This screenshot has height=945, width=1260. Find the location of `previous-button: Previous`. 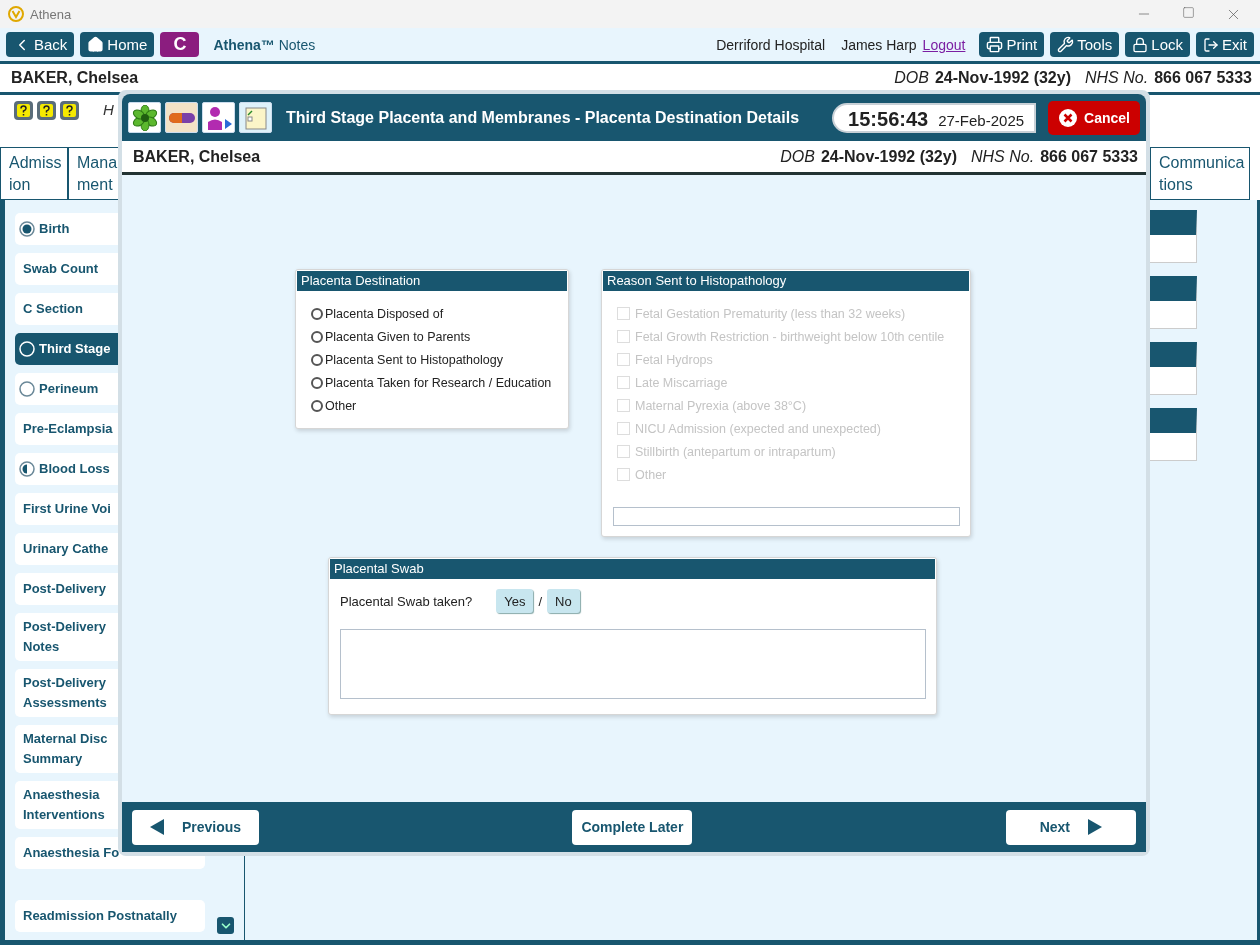

previous-button: Previous is located at coordinates (196, 827).